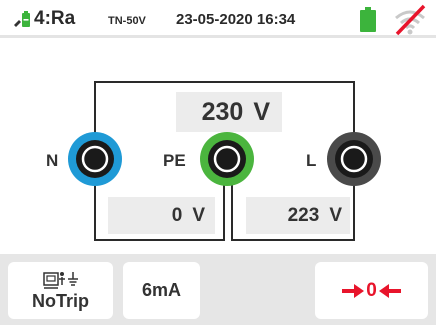  What do you see at coordinates (95, 159) in the screenshot?
I see `neutral-terminal-icon` at bounding box center [95, 159].